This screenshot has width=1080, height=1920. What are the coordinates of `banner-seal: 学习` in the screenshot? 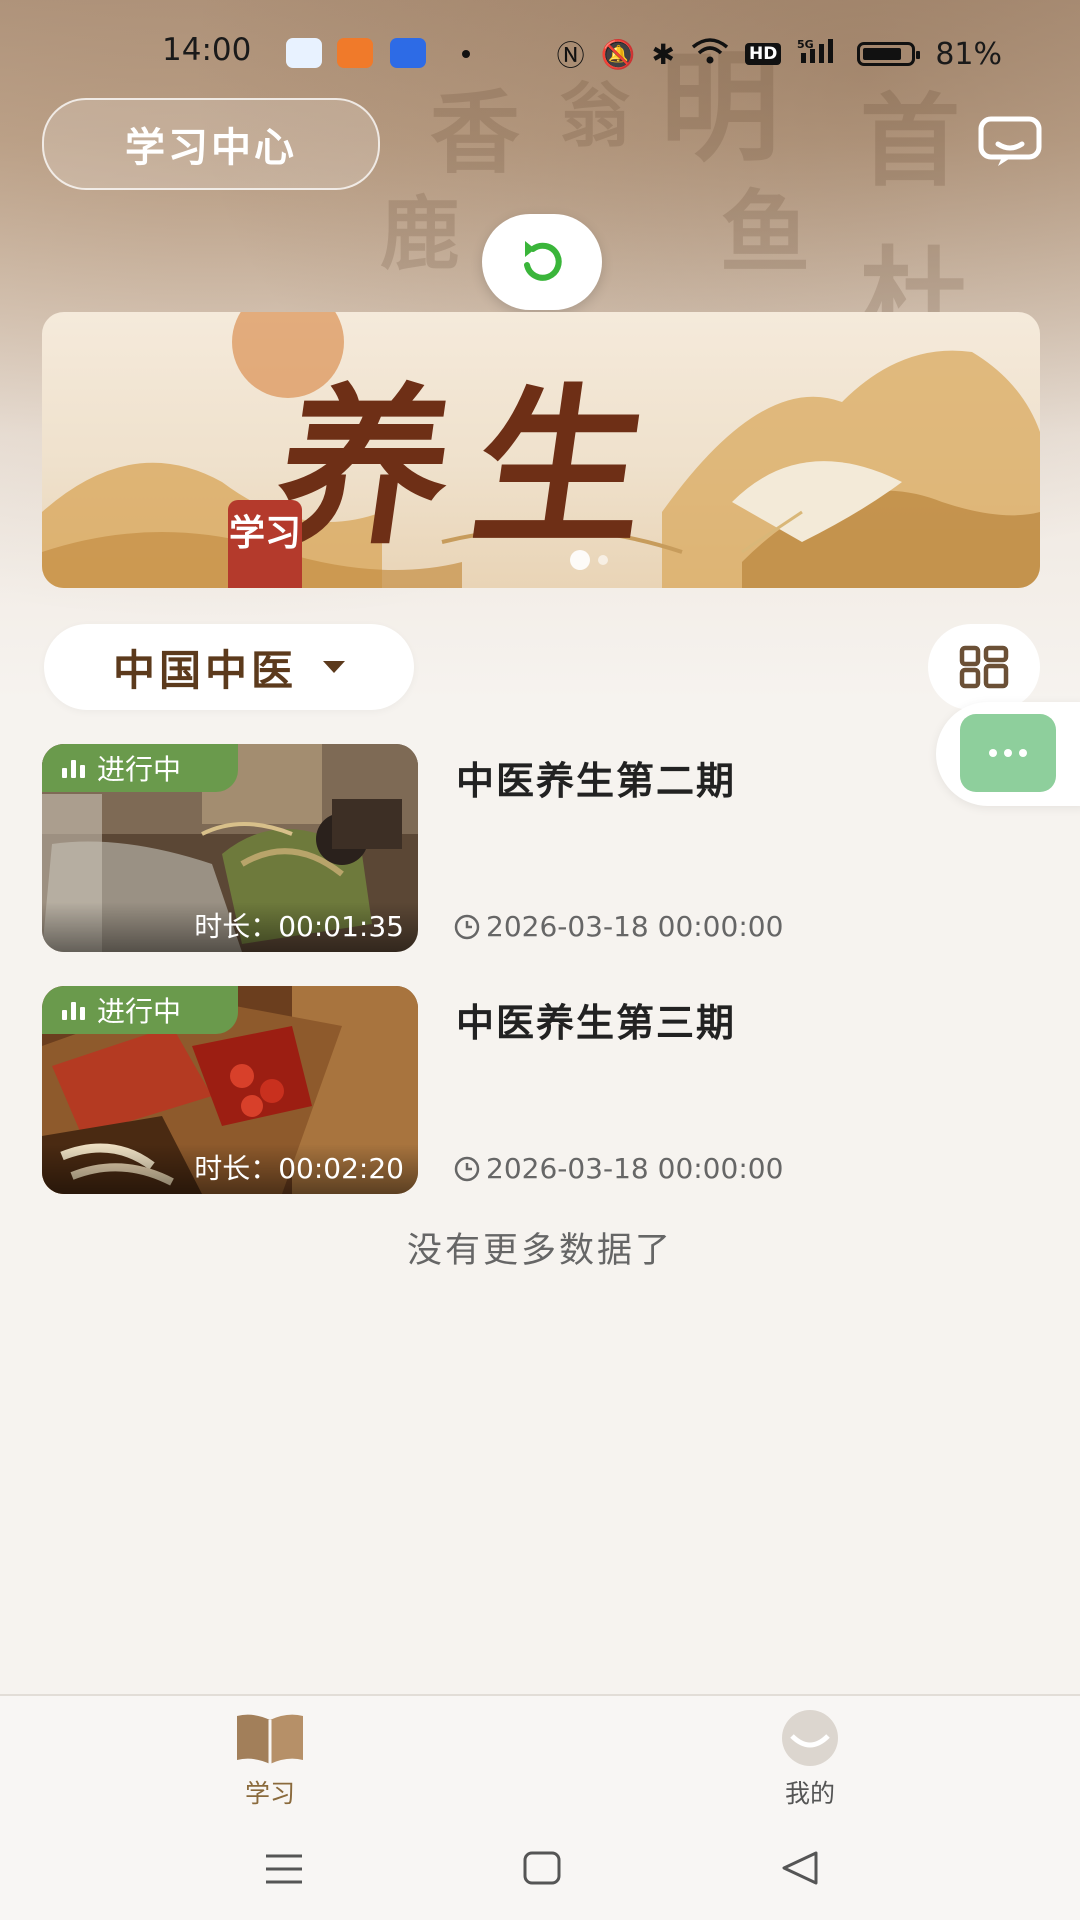 It's located at (265, 544).